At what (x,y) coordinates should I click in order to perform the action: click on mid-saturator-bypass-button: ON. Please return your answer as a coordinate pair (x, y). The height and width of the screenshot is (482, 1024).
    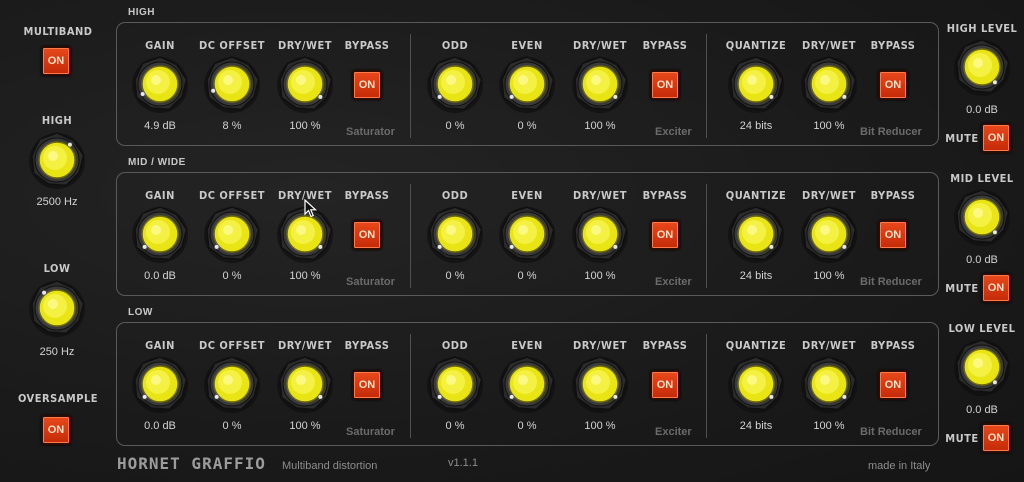
    Looking at the image, I should click on (367, 235).